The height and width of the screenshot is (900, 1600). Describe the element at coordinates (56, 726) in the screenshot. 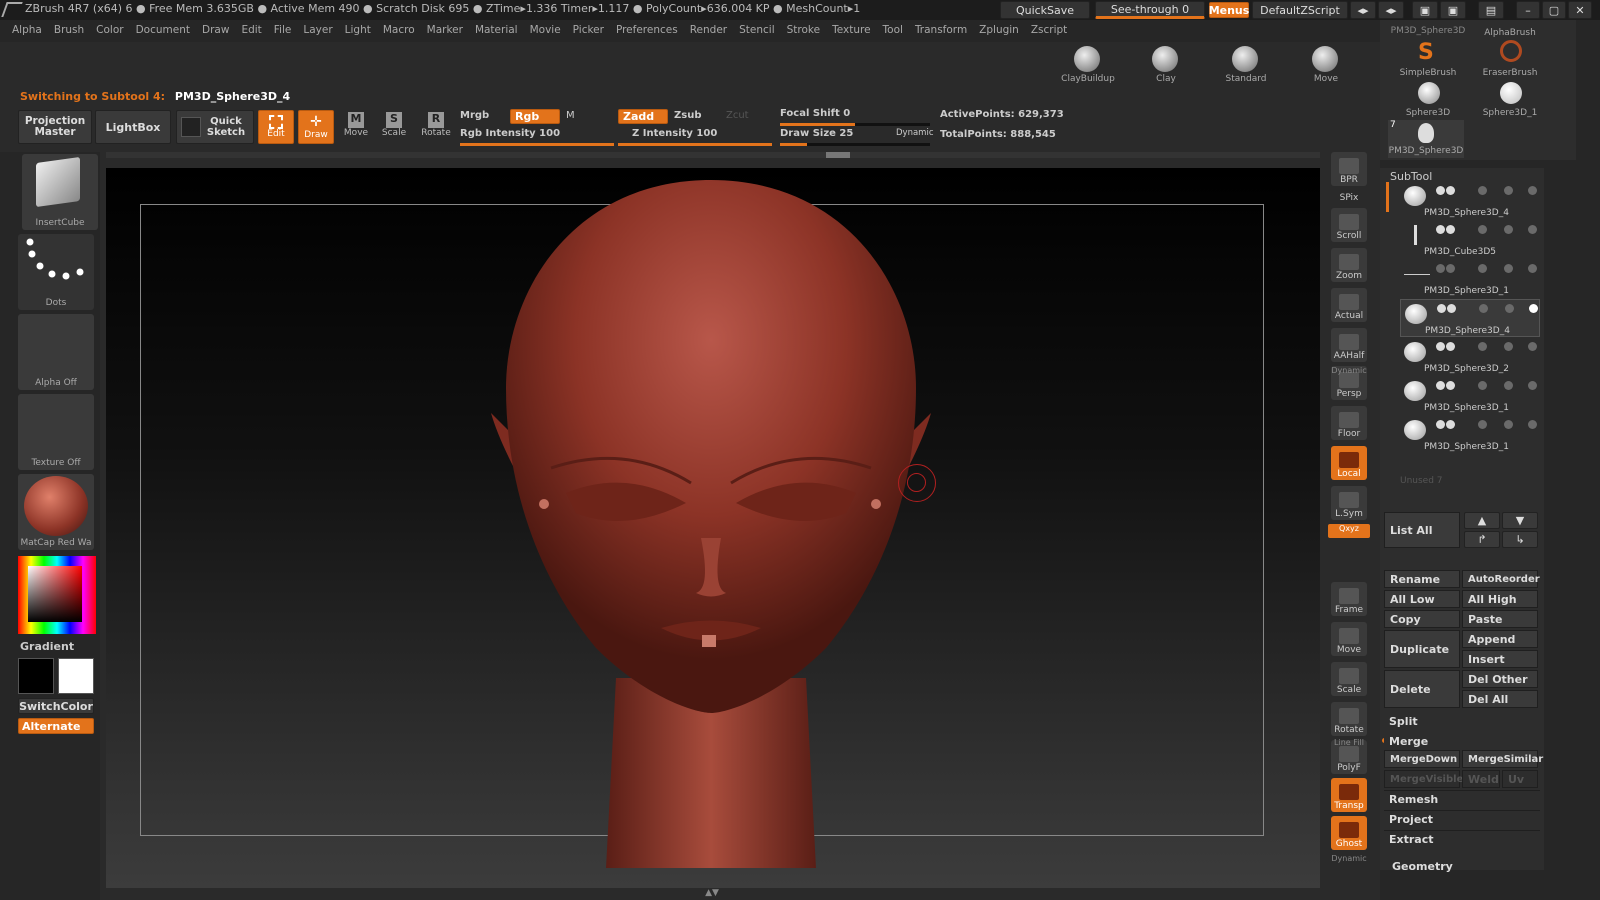

I see `alternate-button: Alternate` at that location.